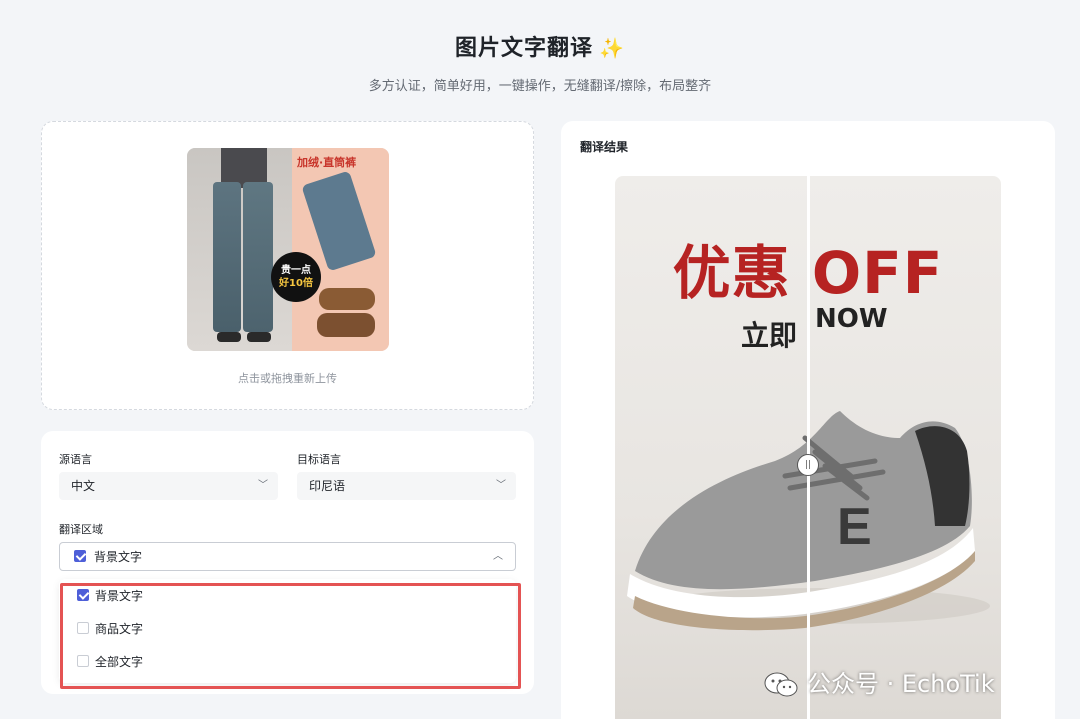 Image resolution: width=1080 pixels, height=719 pixels. Describe the element at coordinates (854, 527) in the screenshot. I see `shoe-letter: E` at that location.